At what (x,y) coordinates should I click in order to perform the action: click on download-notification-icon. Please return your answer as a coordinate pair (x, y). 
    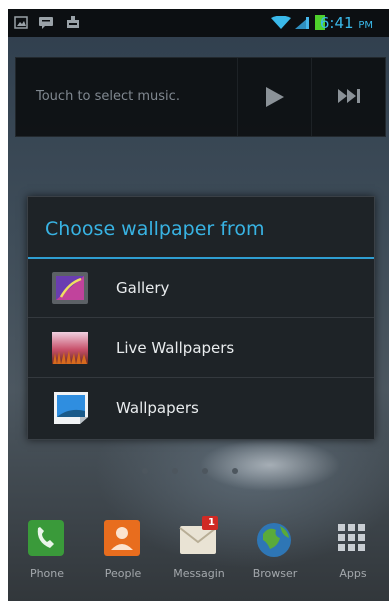
    Looking at the image, I should click on (73, 22).